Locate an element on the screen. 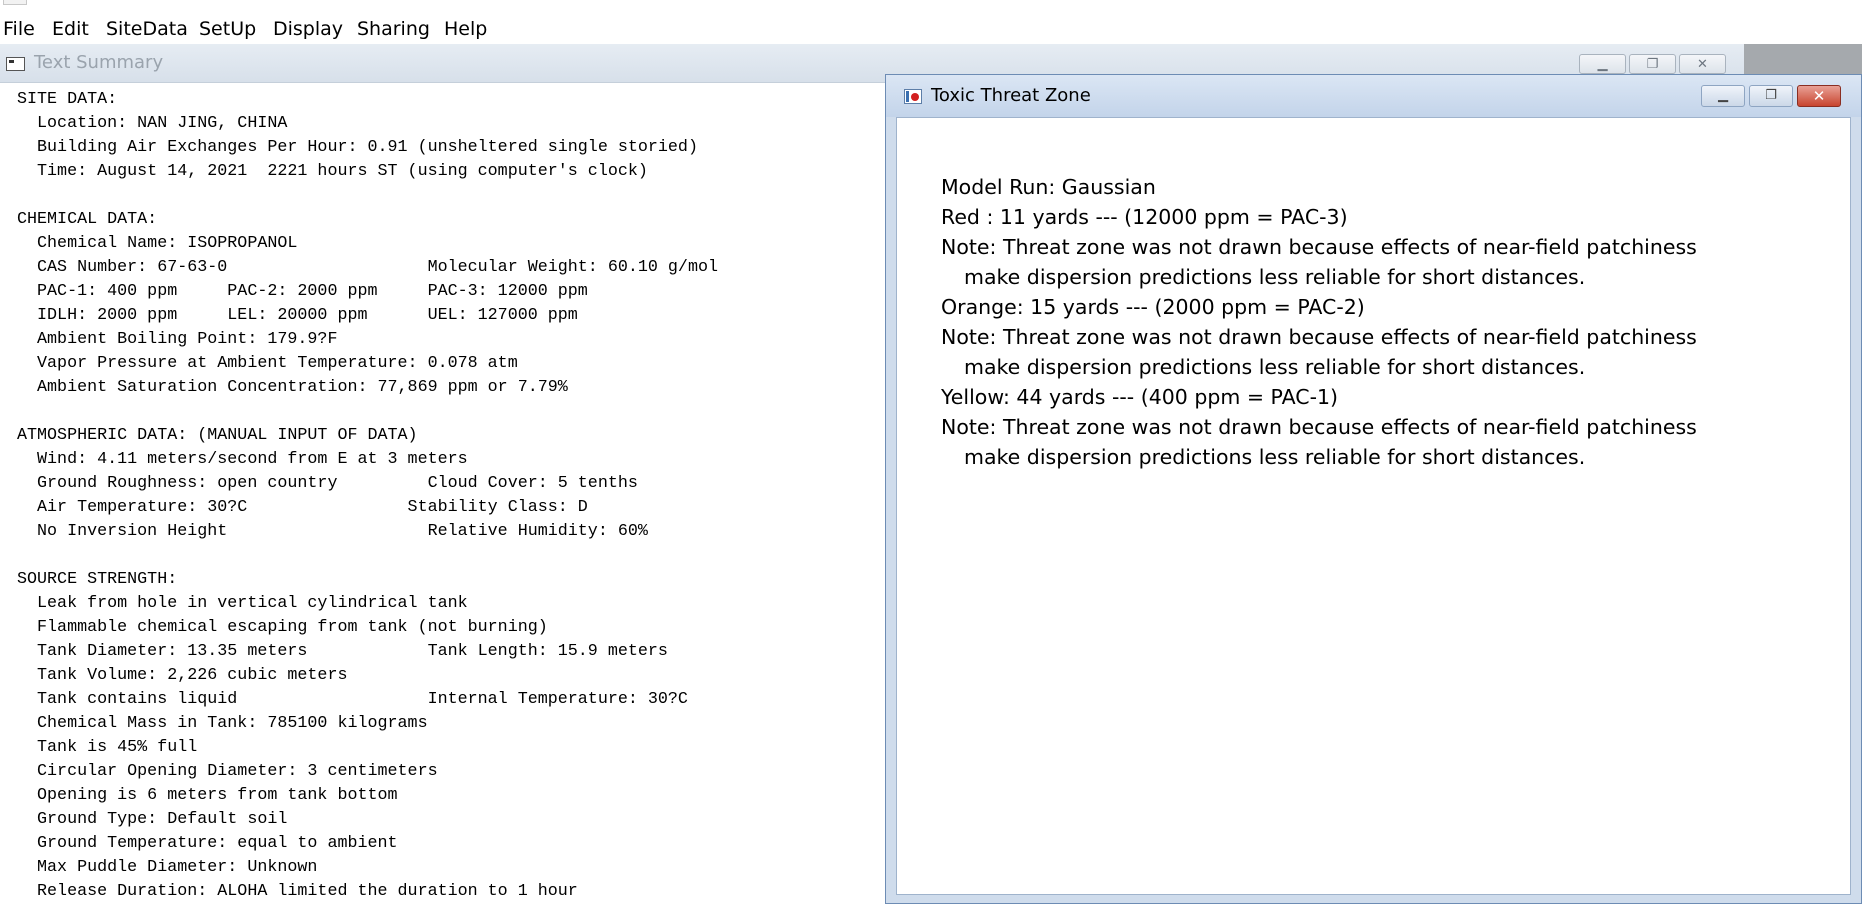  summary-line: ATMOSPHERIC DATA: (MANUAL INPUT OF DATA) is located at coordinates (217, 435).